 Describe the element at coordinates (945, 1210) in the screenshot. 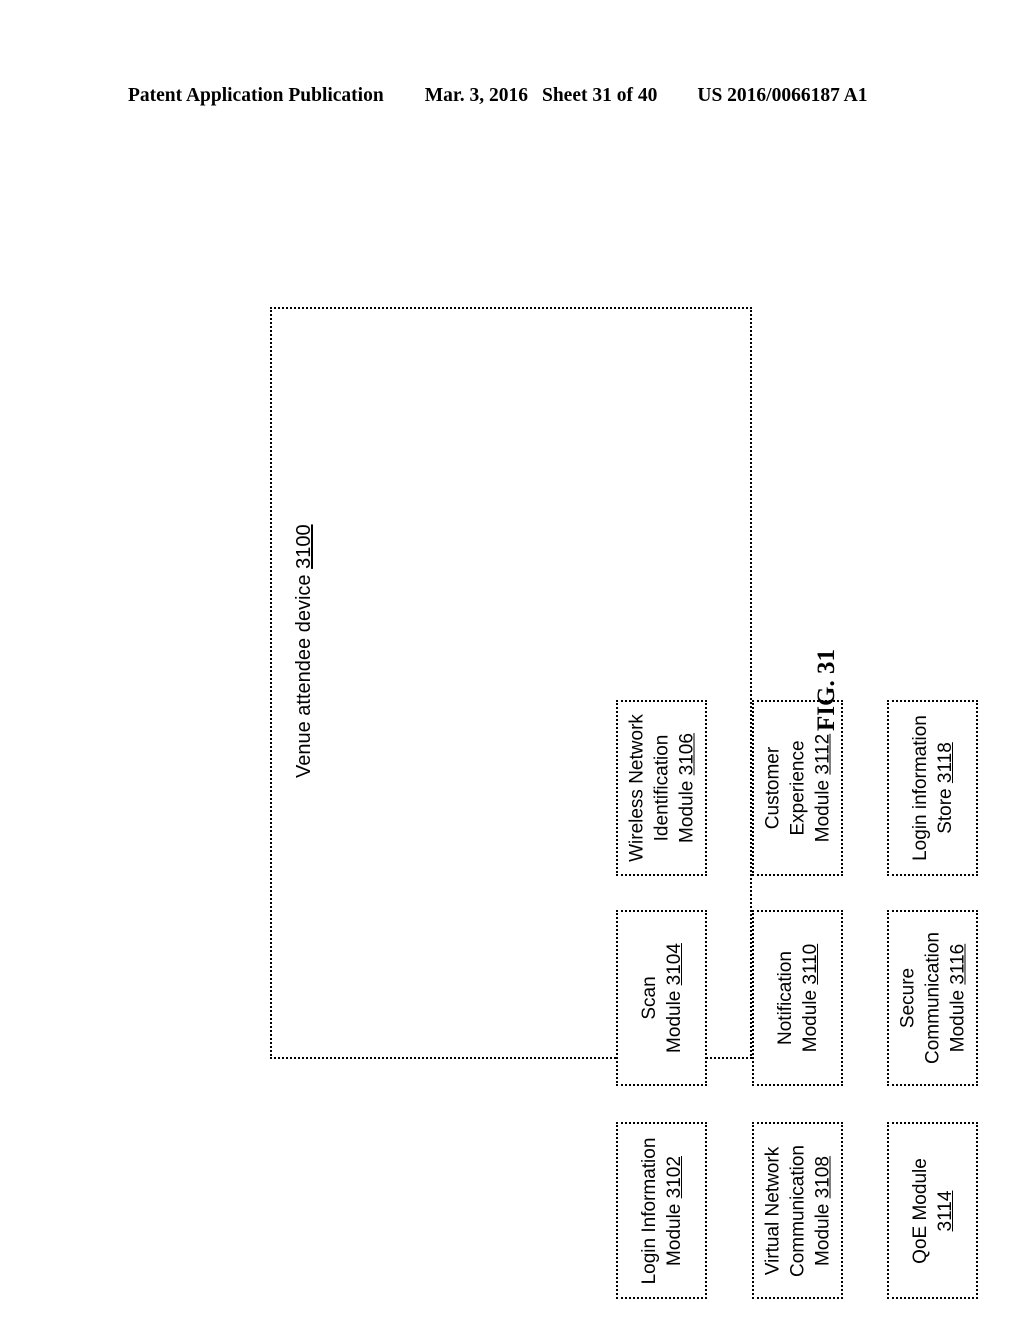

I see `module-3114-reference-numeral: 3114` at that location.